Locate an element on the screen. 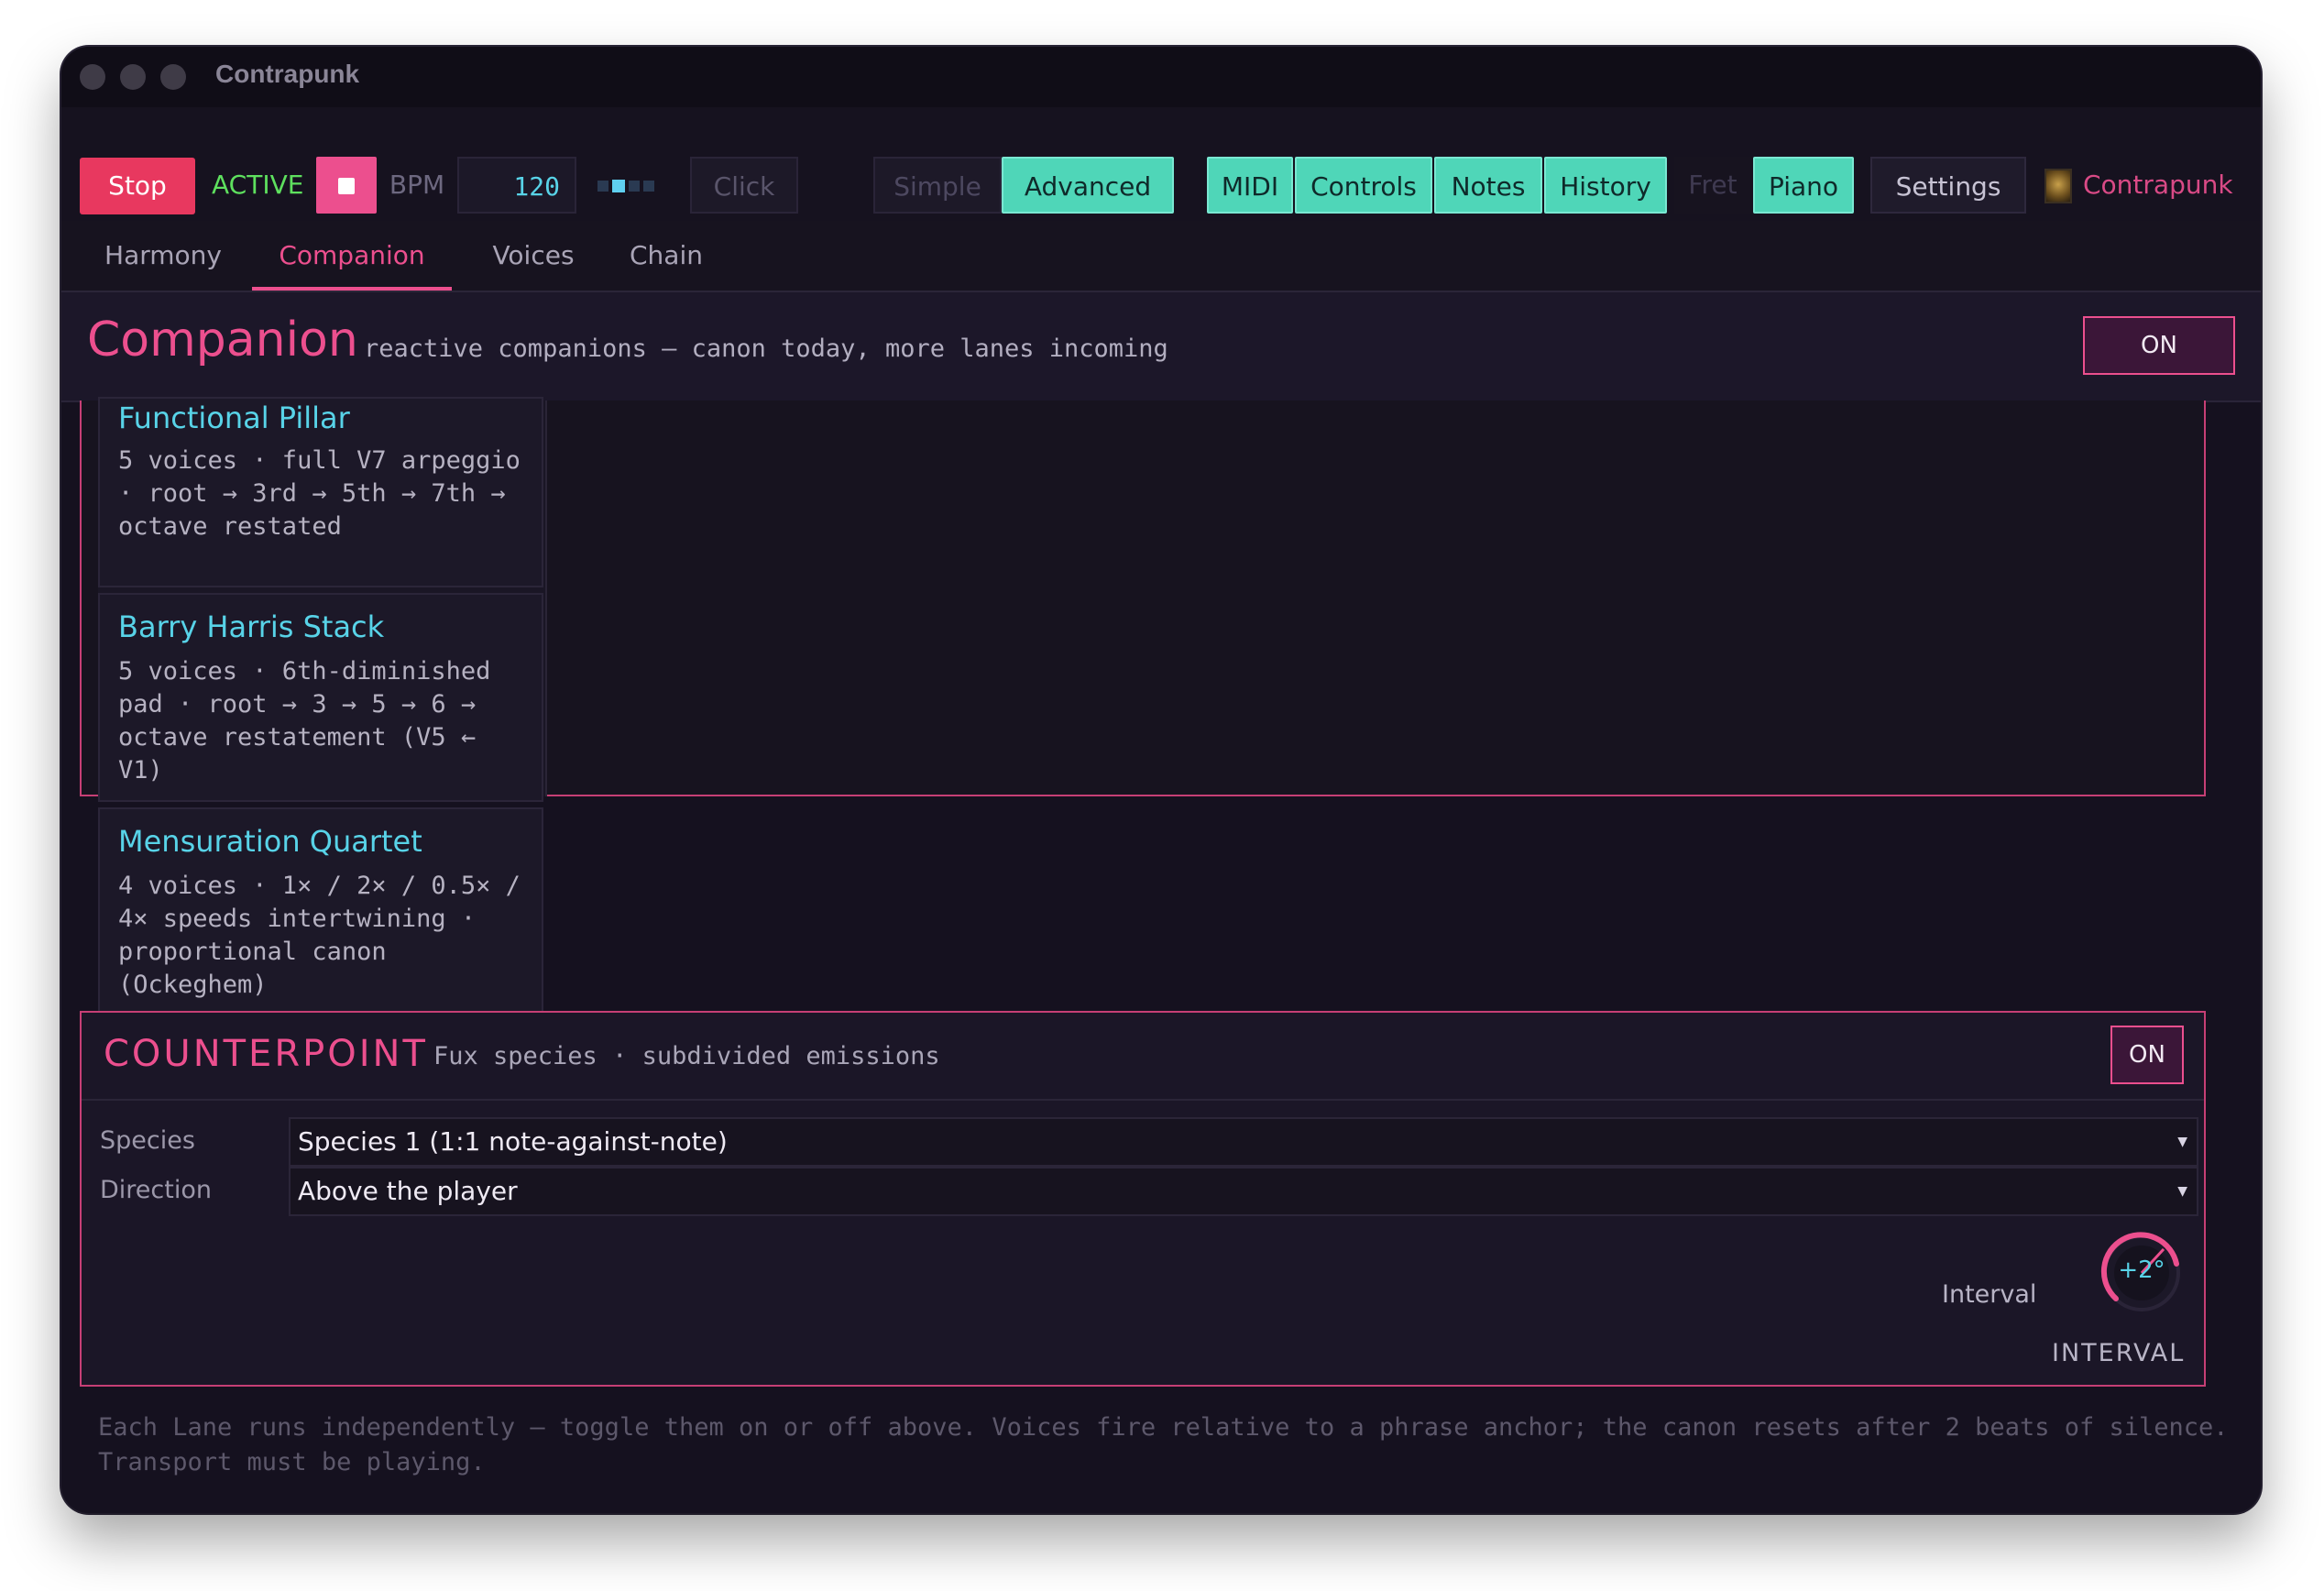 The image size is (2324, 1591). species-label: Species is located at coordinates (147, 1141).